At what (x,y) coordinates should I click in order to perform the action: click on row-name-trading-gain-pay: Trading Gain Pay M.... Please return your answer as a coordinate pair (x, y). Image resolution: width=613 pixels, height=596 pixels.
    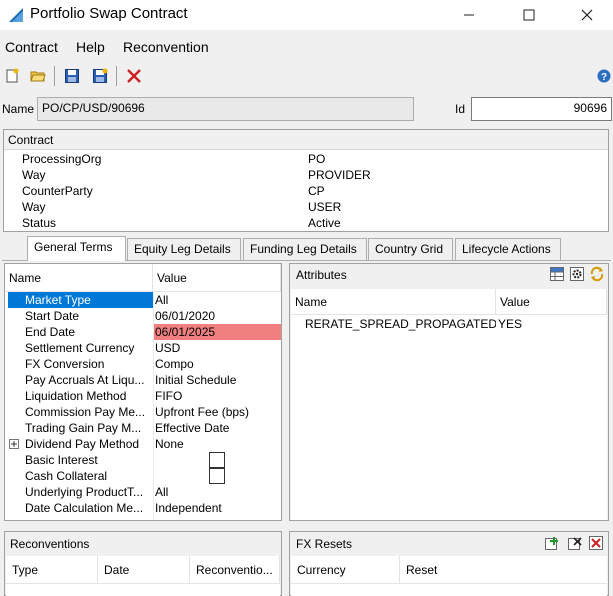
    Looking at the image, I should click on (83, 428).